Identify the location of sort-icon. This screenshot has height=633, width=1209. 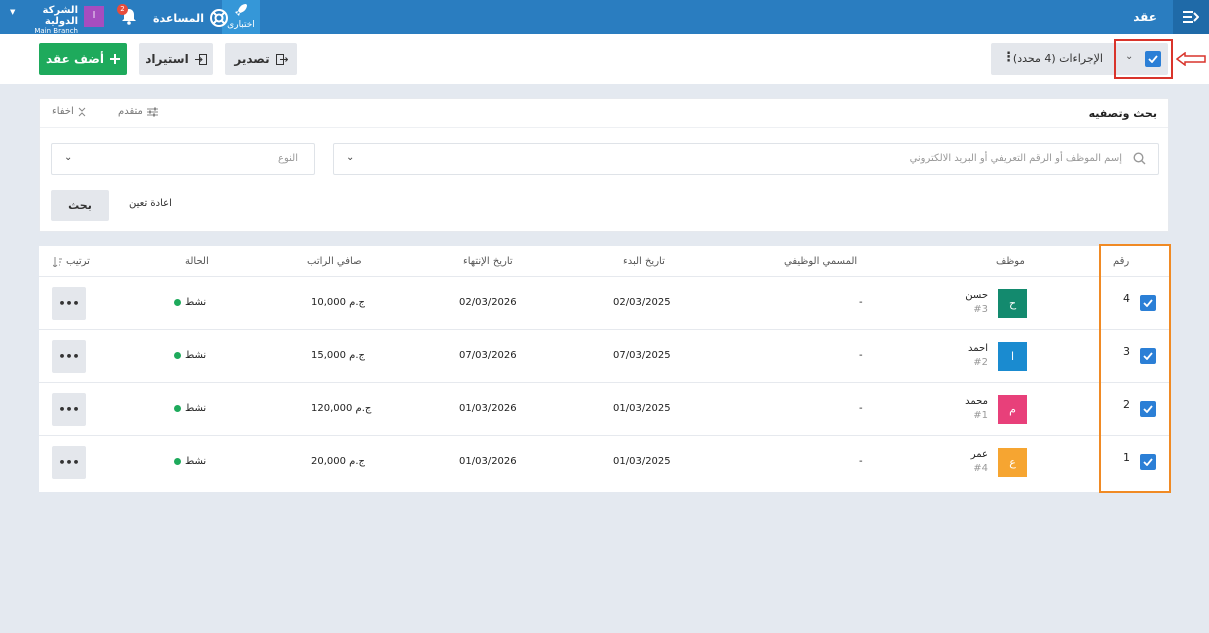
(57, 261).